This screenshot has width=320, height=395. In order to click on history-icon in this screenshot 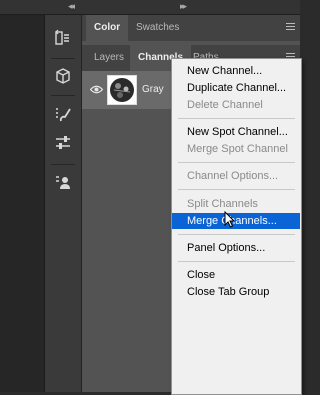, I will do `click(63, 38)`.